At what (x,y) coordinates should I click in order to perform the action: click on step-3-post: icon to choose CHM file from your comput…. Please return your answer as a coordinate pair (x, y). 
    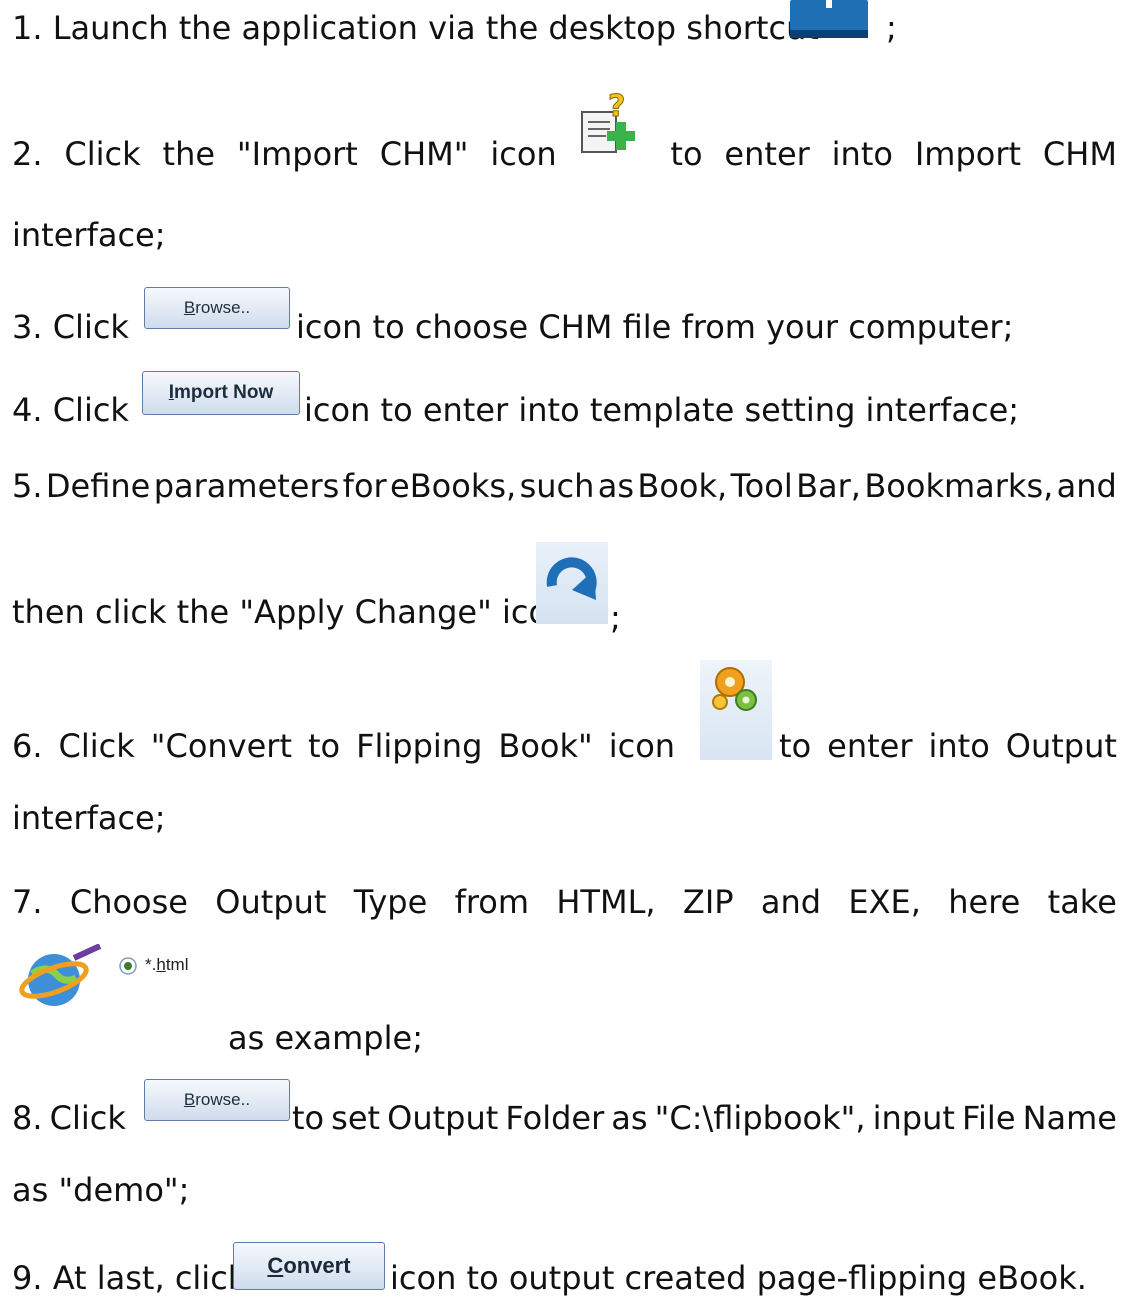
    Looking at the image, I should click on (655, 327).